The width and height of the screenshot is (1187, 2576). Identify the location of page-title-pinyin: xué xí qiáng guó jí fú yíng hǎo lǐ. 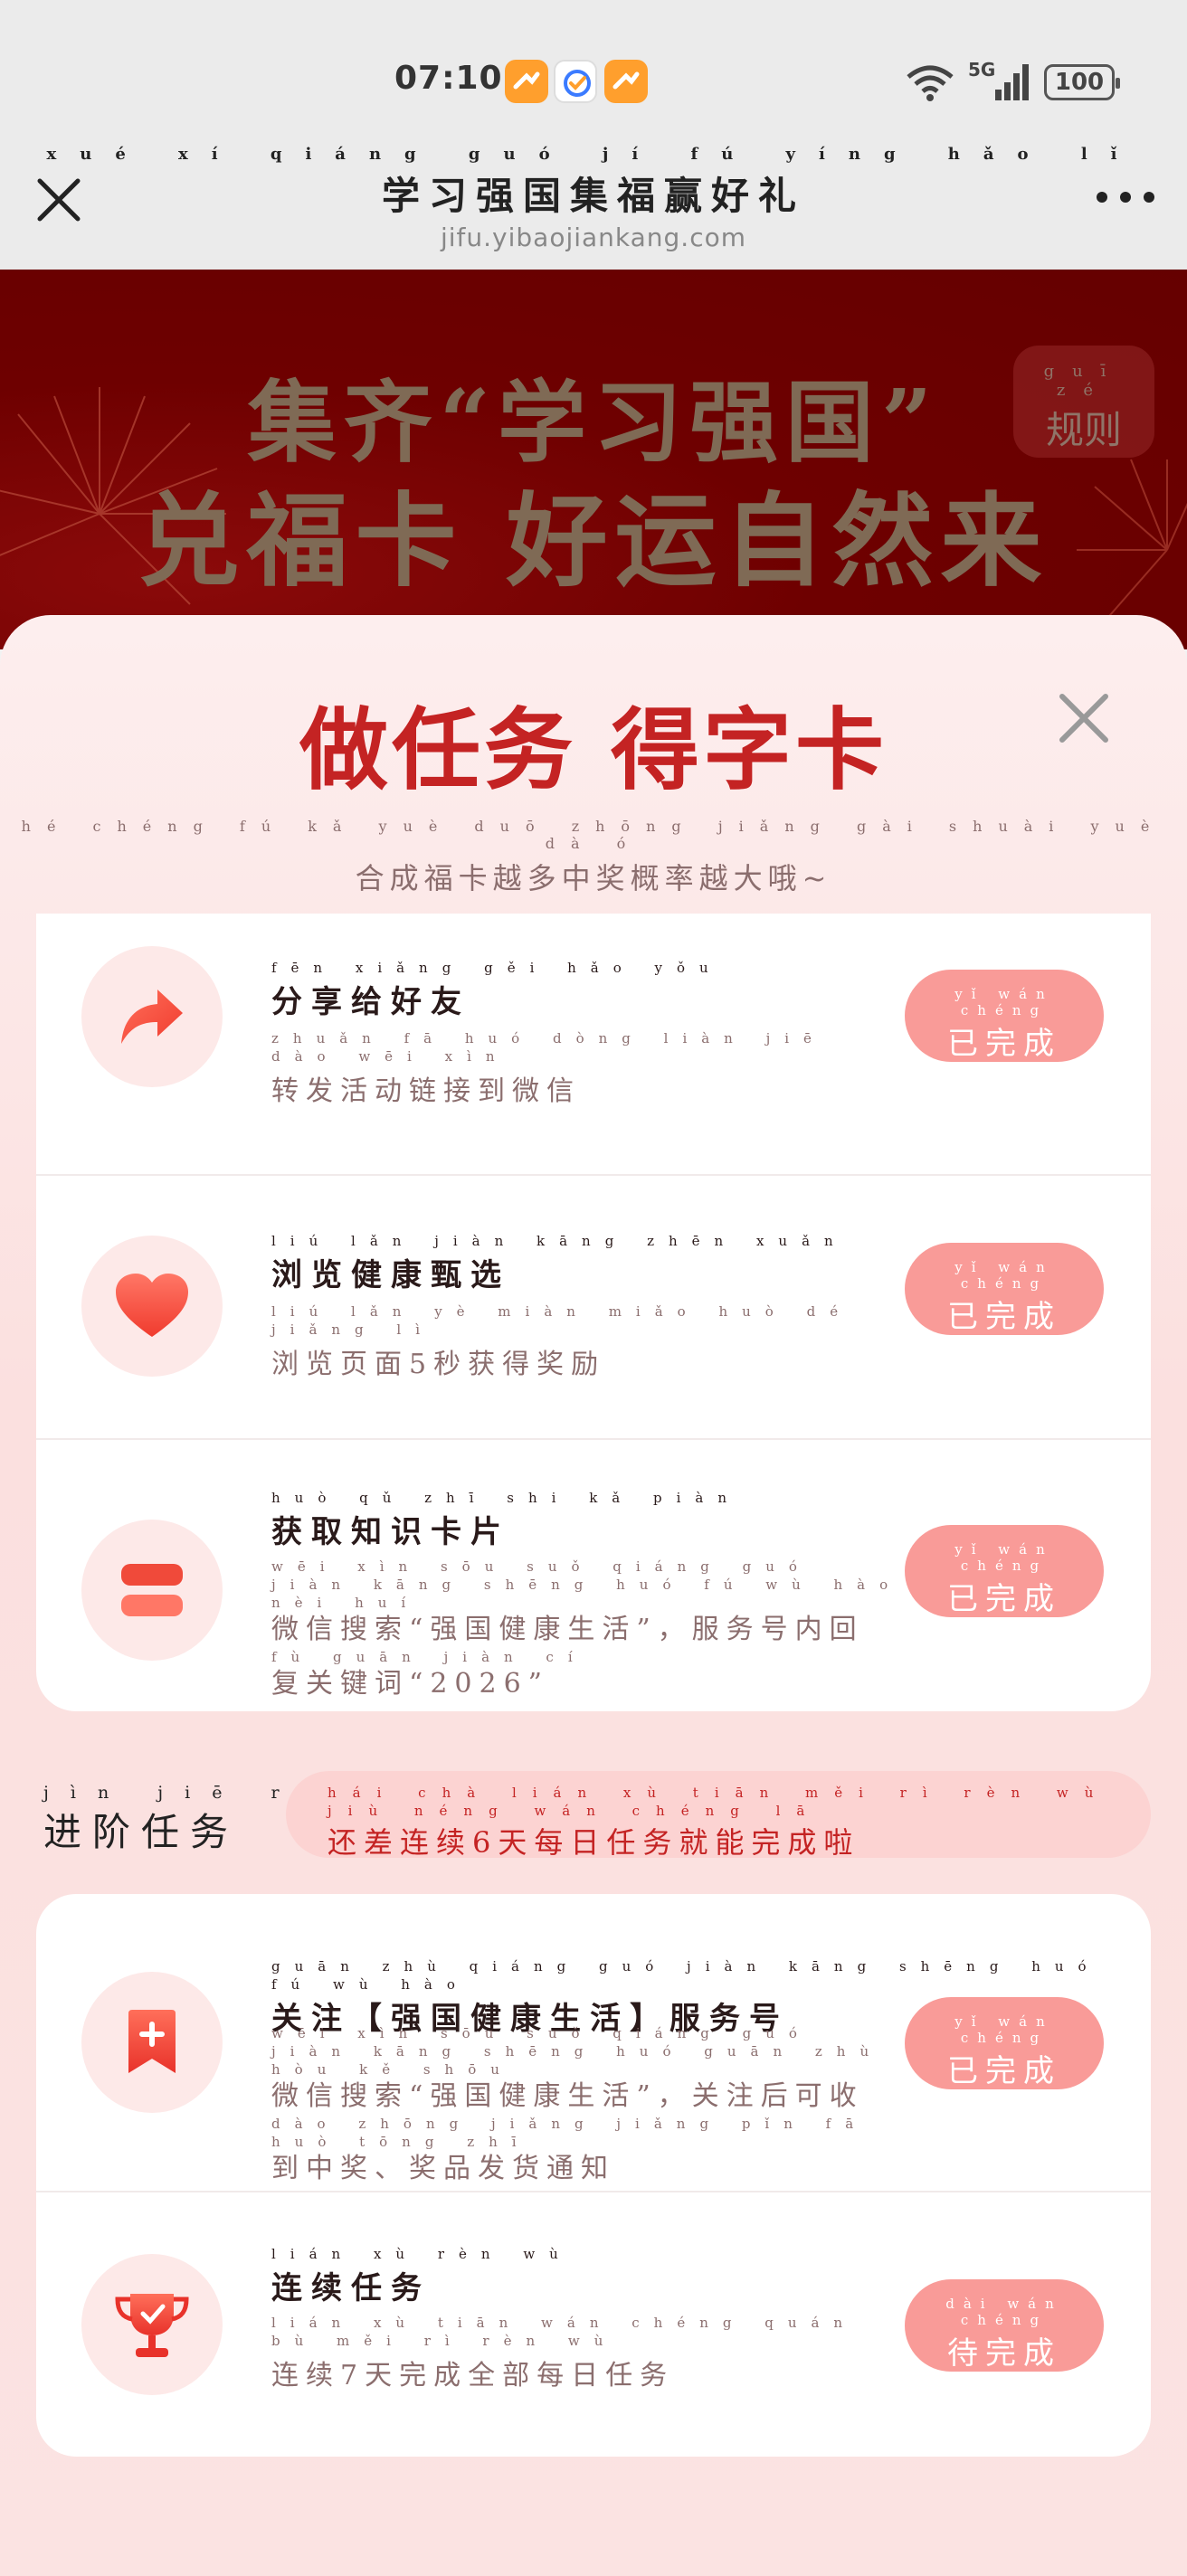
(593, 154).